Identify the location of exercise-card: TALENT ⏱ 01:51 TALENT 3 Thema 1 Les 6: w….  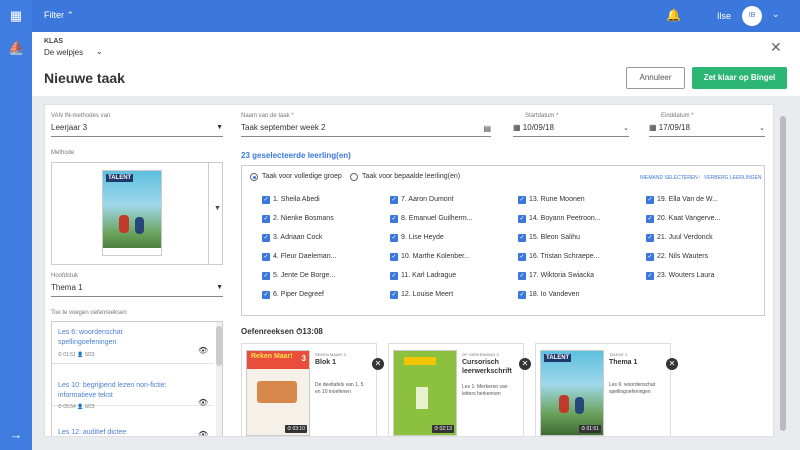
(606, 389).